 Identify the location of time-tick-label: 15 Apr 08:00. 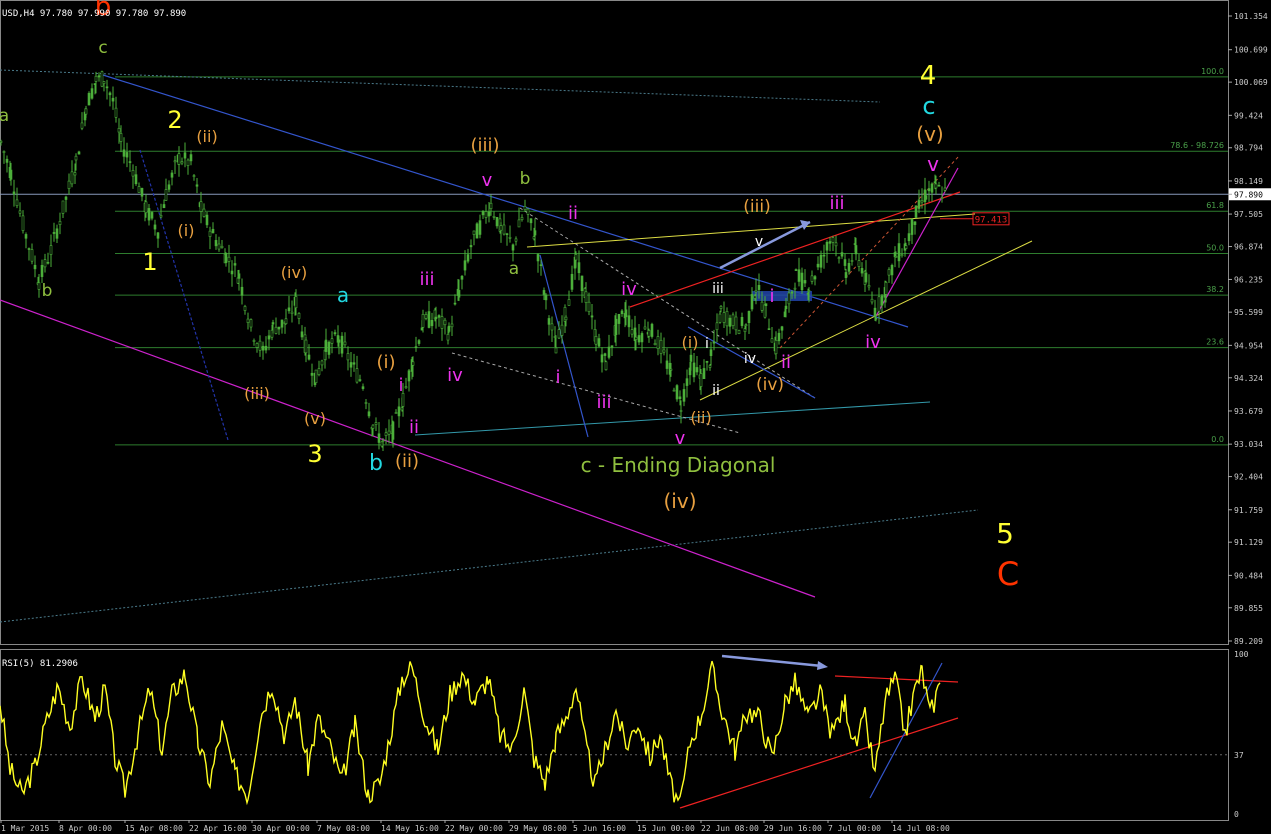
(154, 828).